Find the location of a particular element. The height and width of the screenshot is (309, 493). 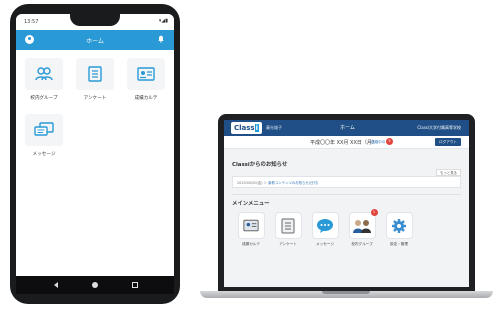

camera-notch is located at coordinates (95, 20).